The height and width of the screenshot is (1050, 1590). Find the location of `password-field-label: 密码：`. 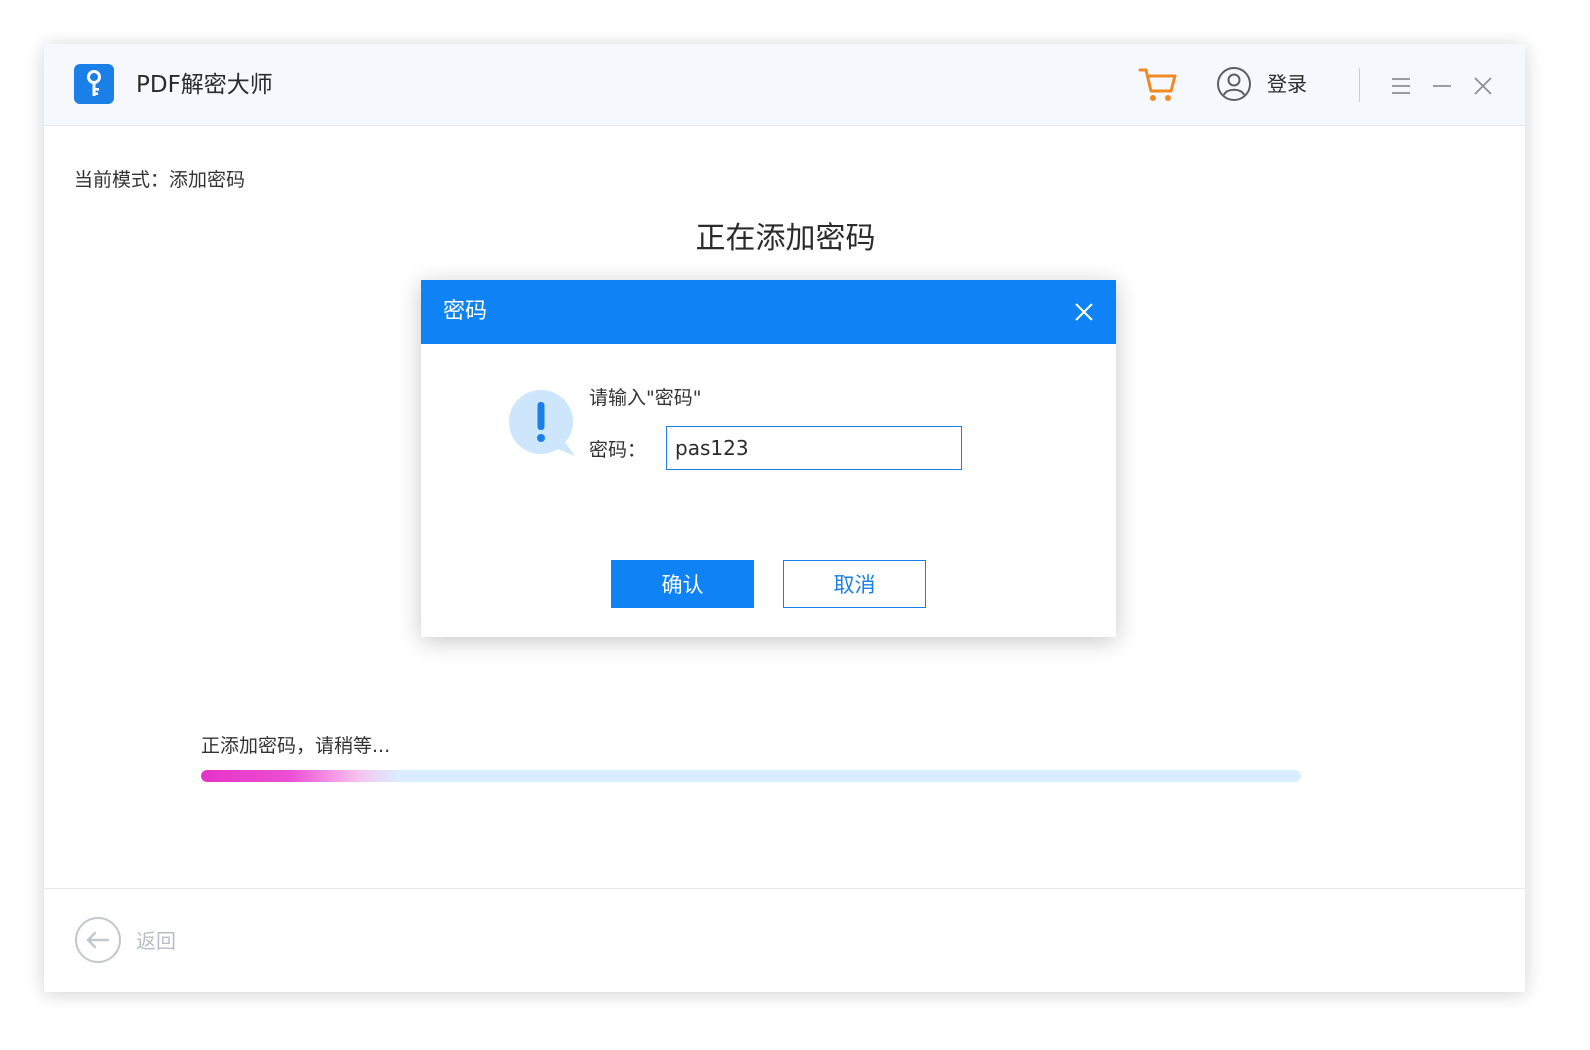

password-field-label: 密码： is located at coordinates (618, 450).